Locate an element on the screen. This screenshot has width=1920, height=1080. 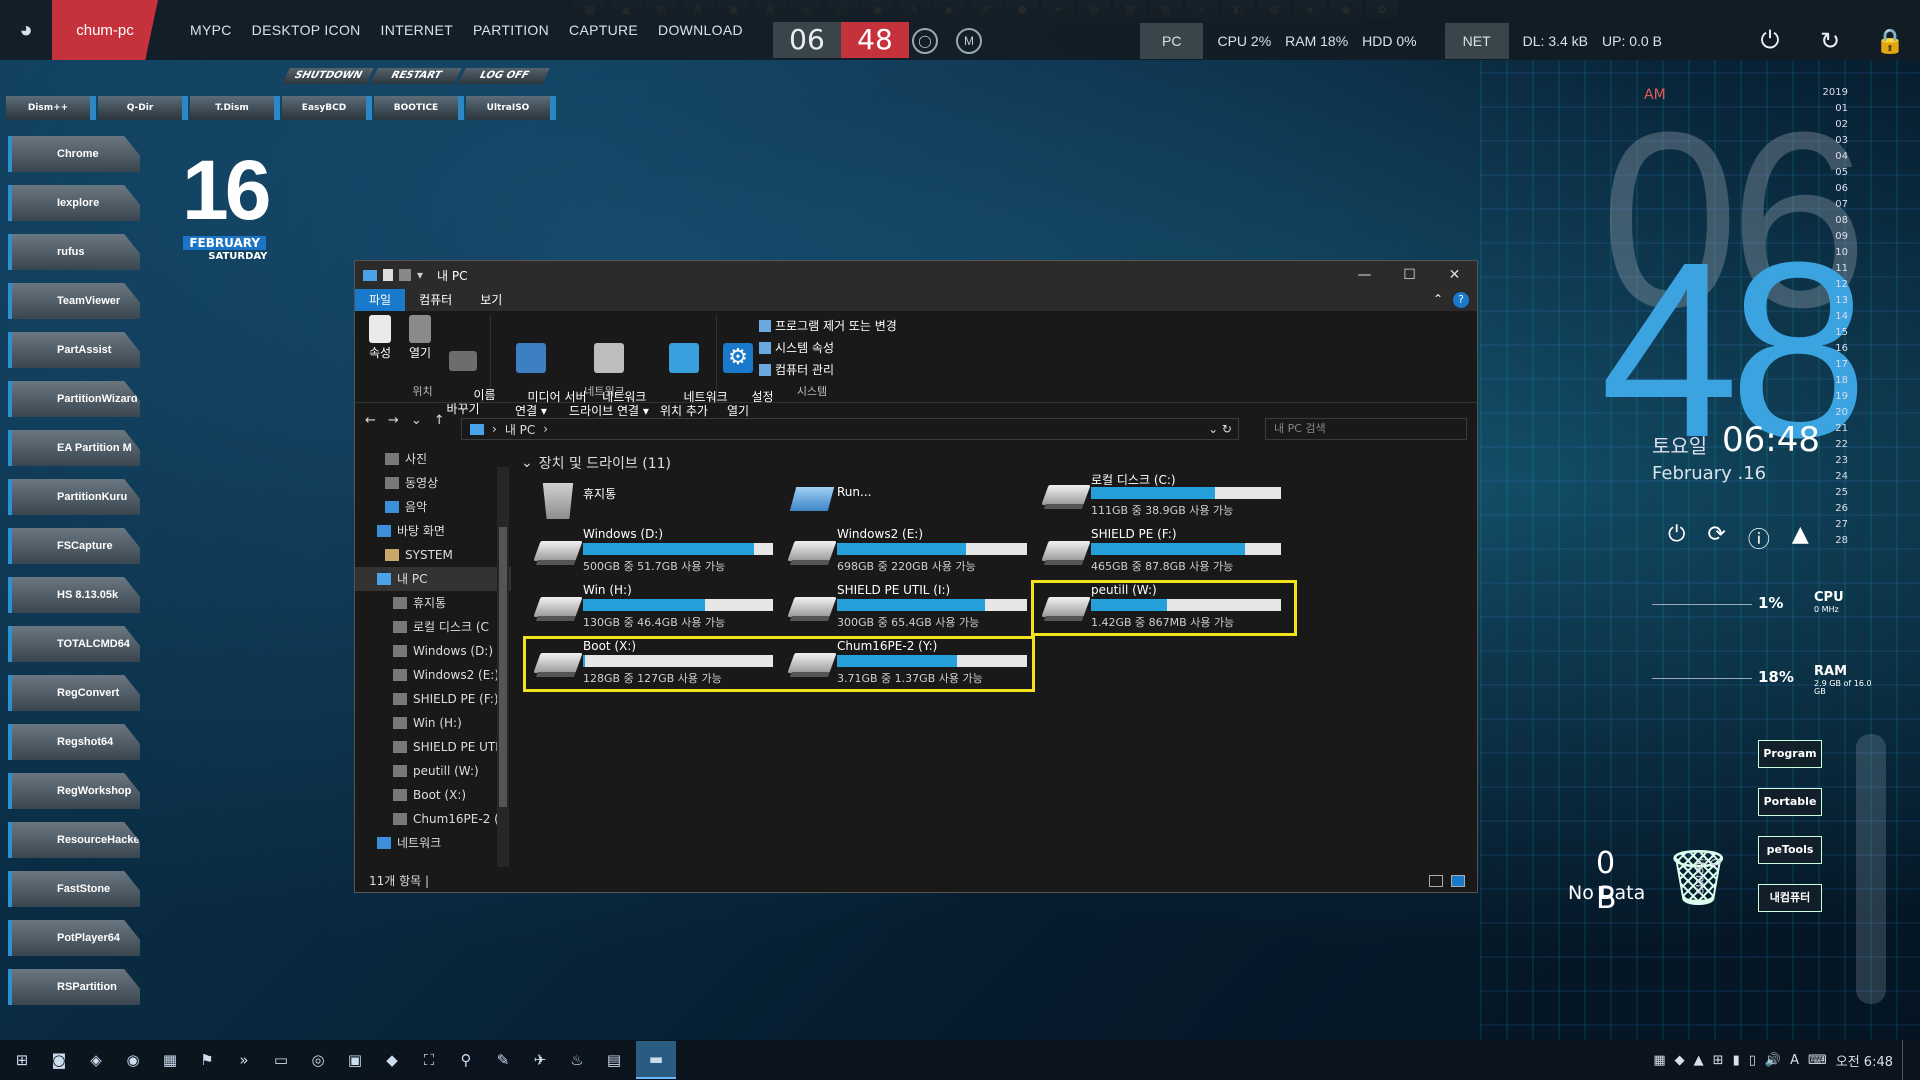
app-icon: ⚑ is located at coordinates (207, 1060).